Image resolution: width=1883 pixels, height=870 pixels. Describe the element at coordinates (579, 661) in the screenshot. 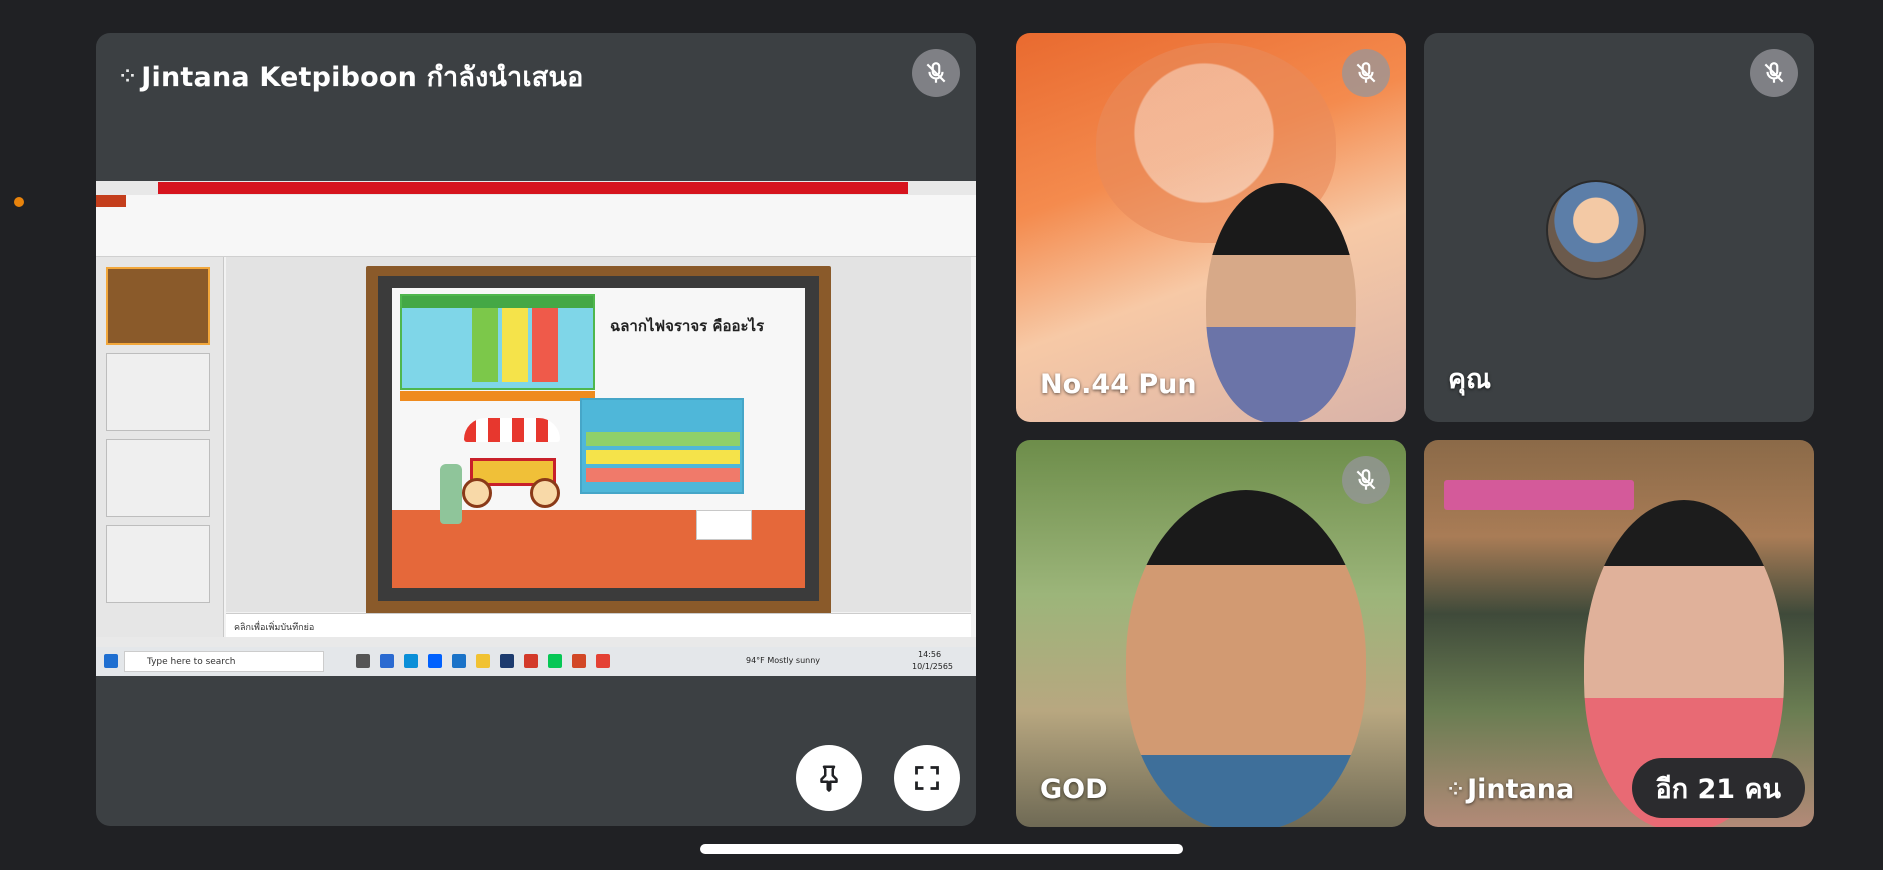

I see `powerpoint-icon` at that location.